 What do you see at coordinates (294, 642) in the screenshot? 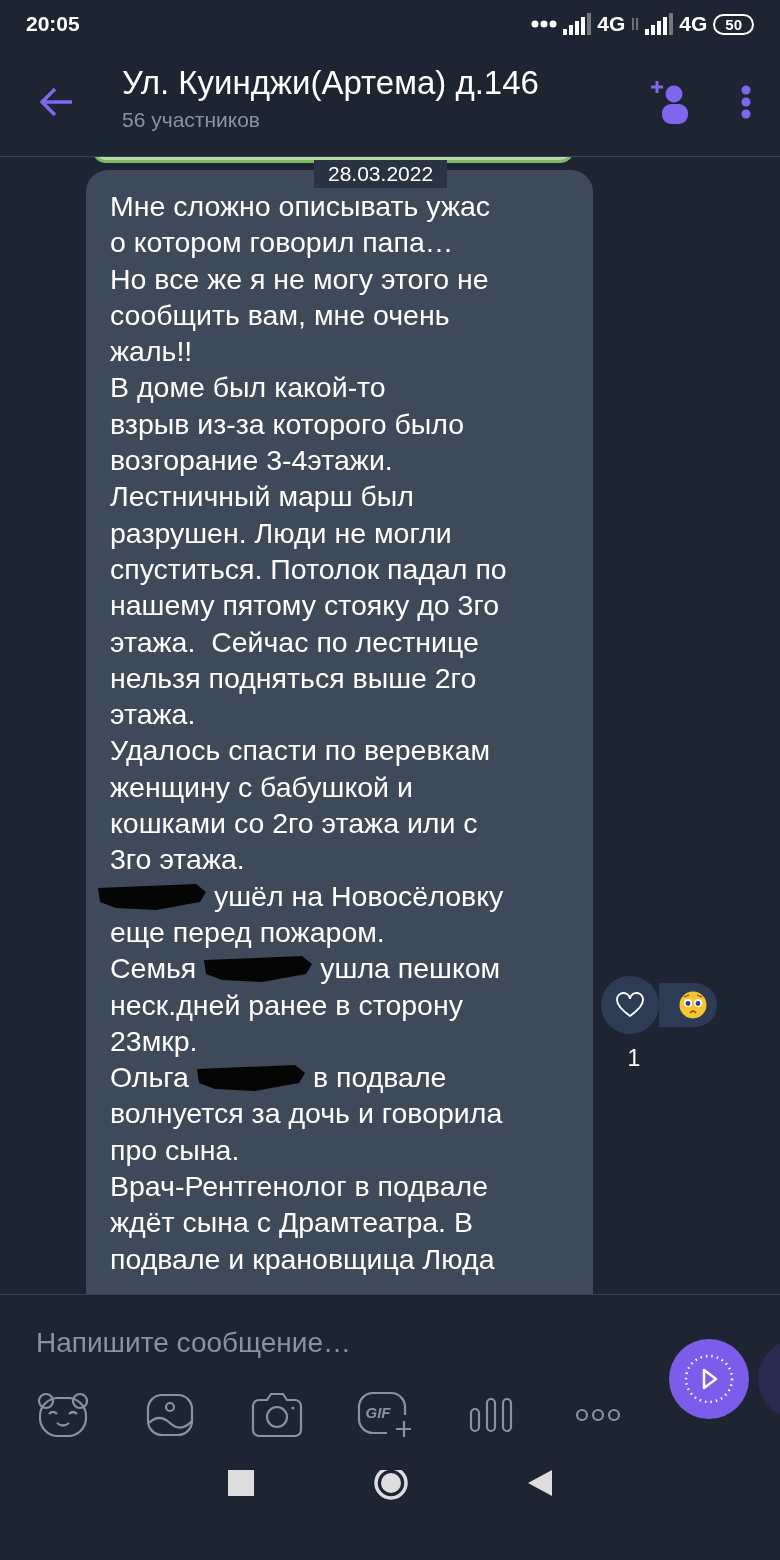
I see `message-text-line: этажа. Сейчас по лестнице` at bounding box center [294, 642].